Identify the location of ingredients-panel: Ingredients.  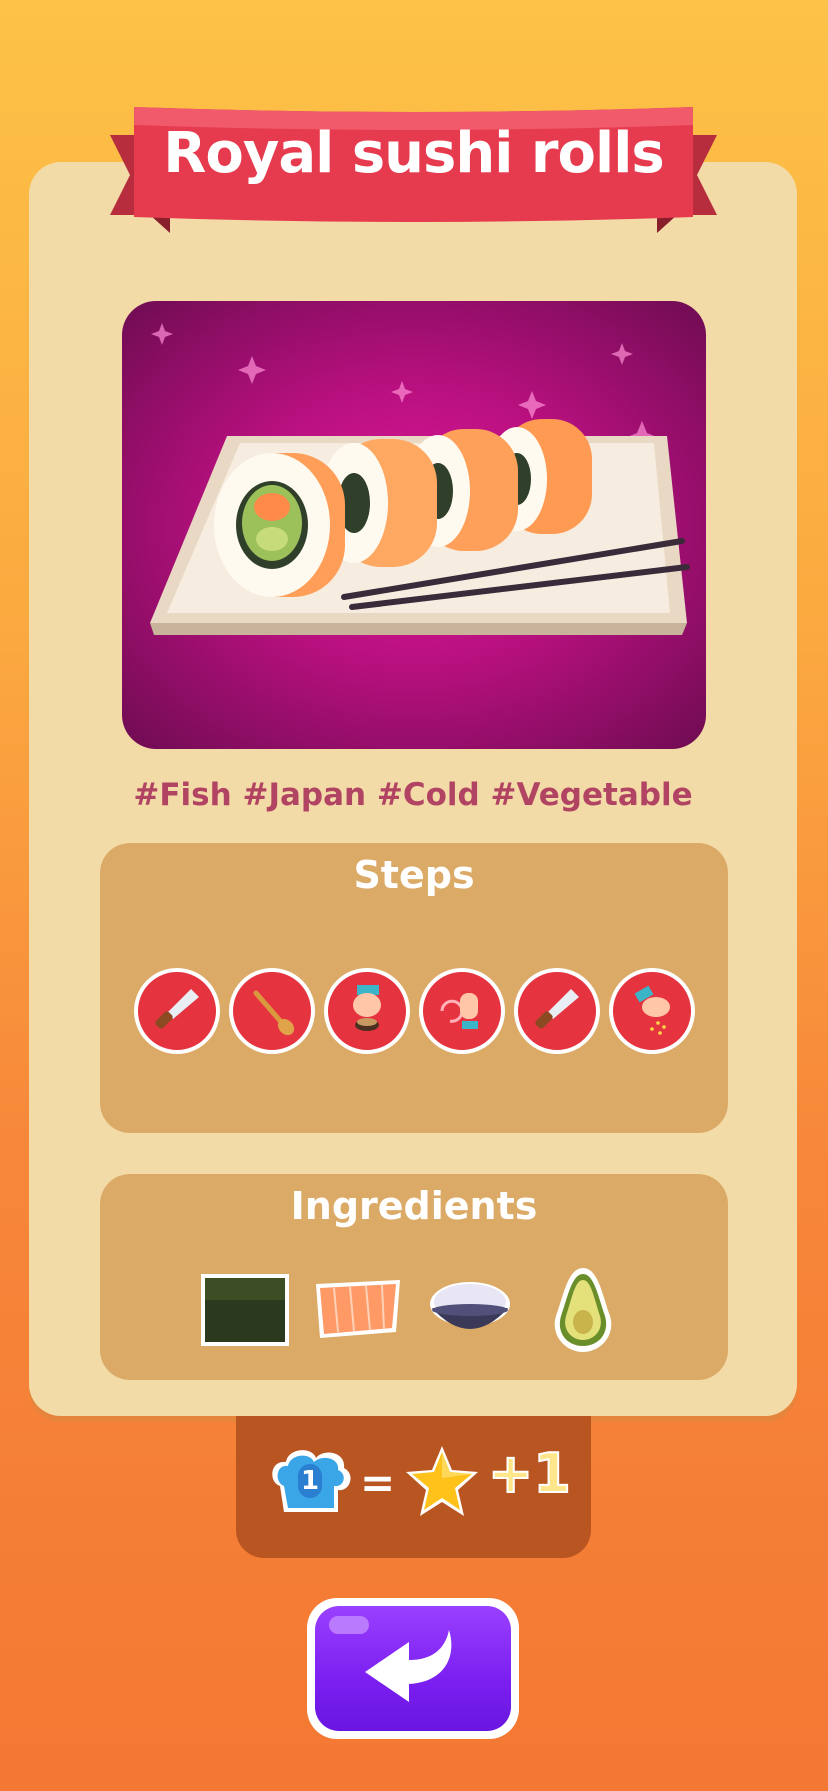
(414, 1277).